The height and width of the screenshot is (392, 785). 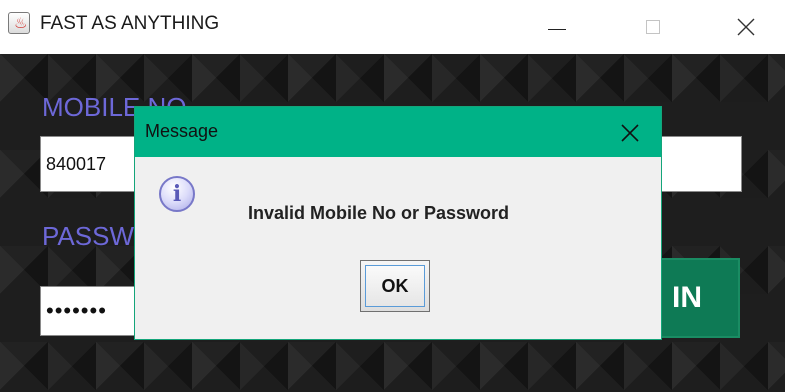 I want to click on ok-button-label: OK, so click(x=395, y=286).